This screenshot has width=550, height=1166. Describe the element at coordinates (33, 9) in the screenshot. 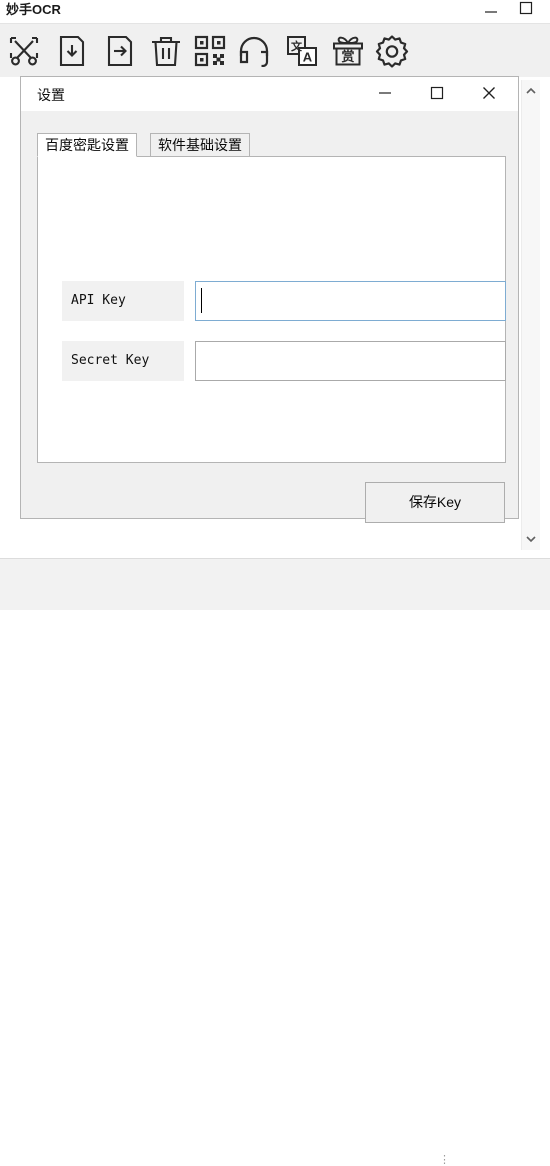

I see `app-title: 妙手OCR` at that location.